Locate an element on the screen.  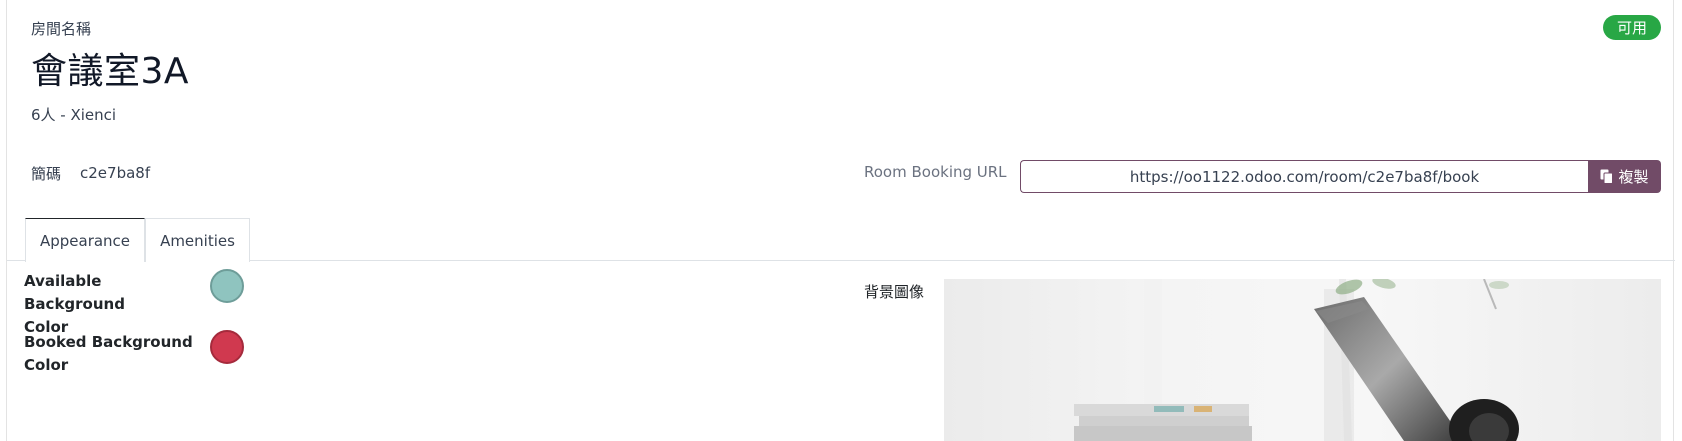
available-color-swatch is located at coordinates (227, 286).